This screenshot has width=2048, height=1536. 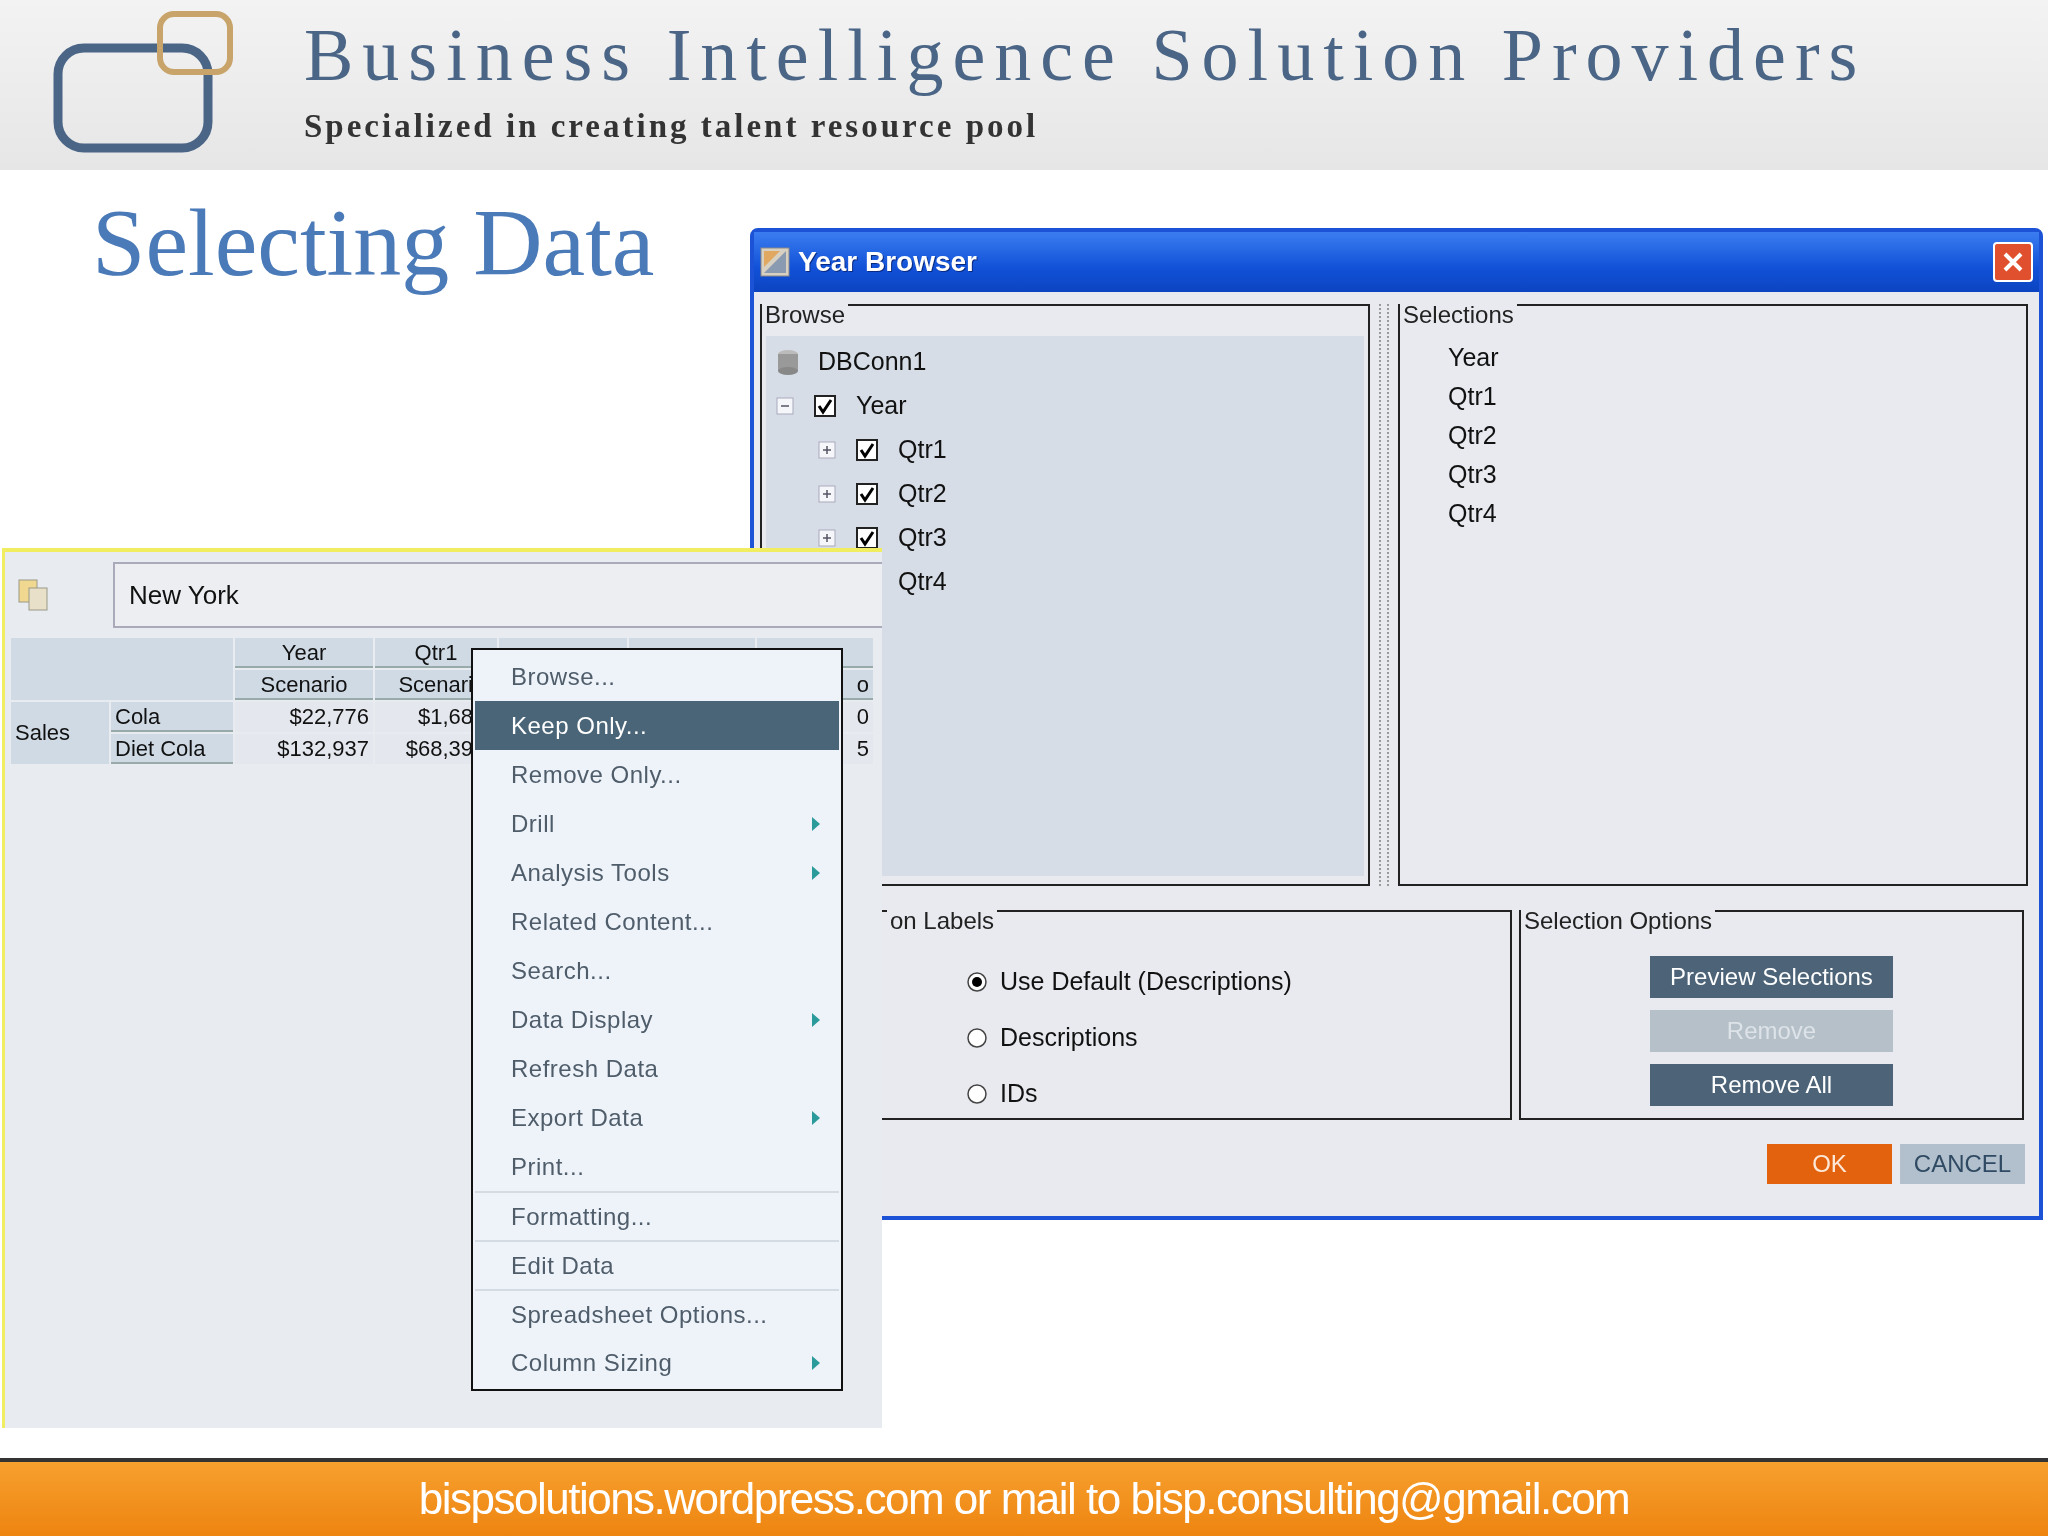 What do you see at coordinates (872, 362) in the screenshot?
I see `tree-item: DBConn1` at bounding box center [872, 362].